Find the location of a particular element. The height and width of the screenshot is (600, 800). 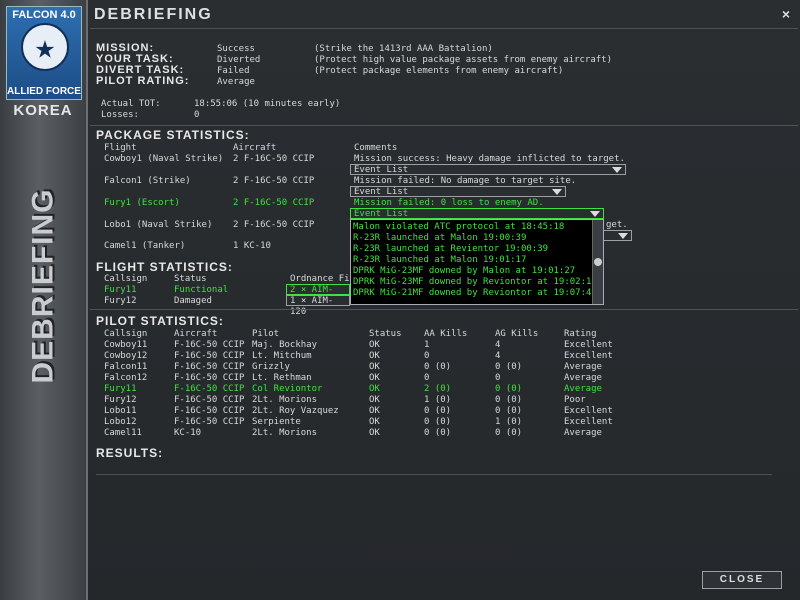

pilot-col-header: Rating is located at coordinates (580, 334).